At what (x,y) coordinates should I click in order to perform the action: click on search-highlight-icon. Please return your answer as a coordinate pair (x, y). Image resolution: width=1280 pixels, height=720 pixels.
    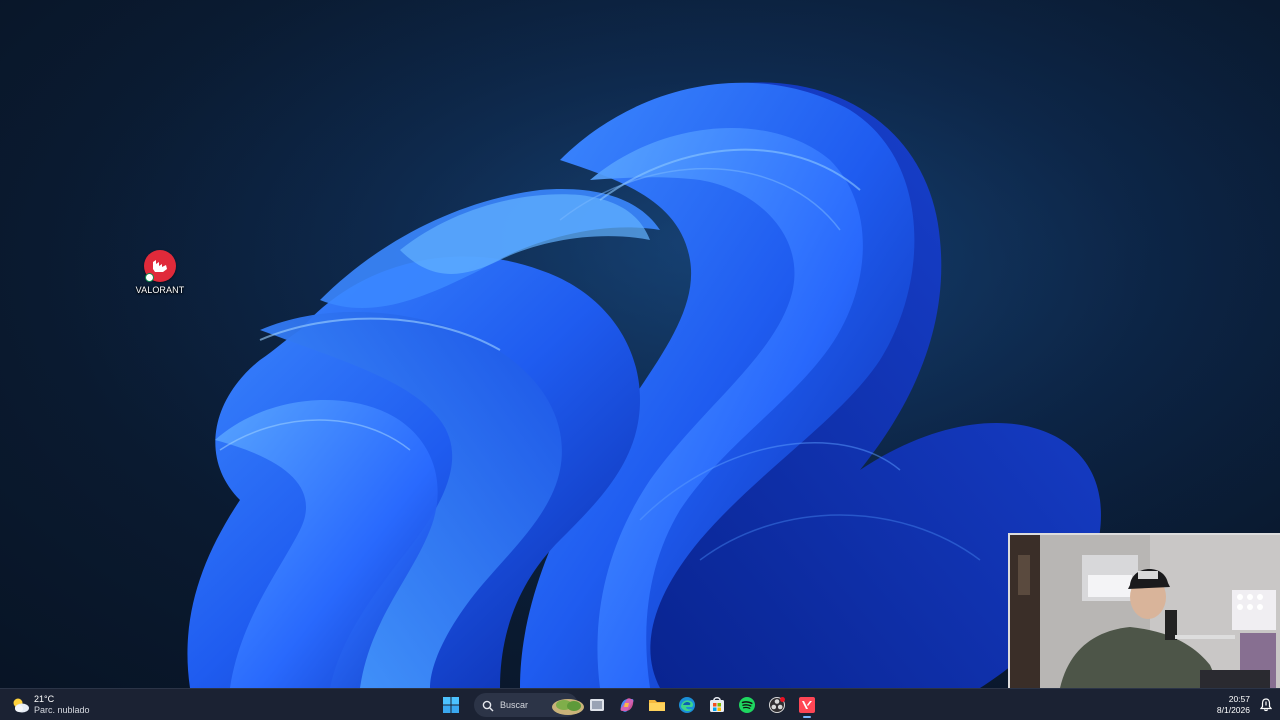
    Looking at the image, I should click on (568, 707).